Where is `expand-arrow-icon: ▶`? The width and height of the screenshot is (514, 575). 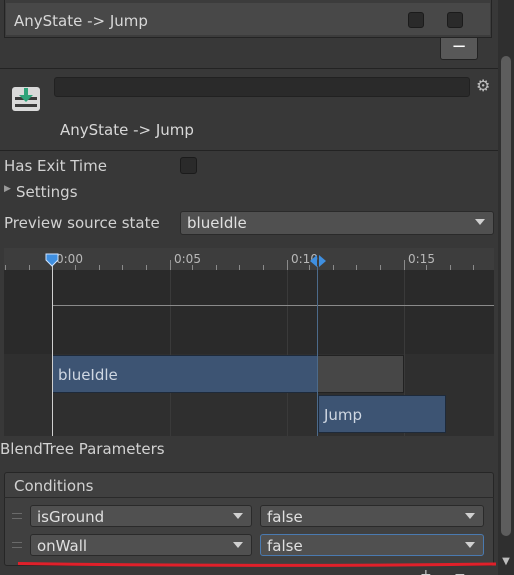
expand-arrow-icon: ▶ is located at coordinates (7, 189).